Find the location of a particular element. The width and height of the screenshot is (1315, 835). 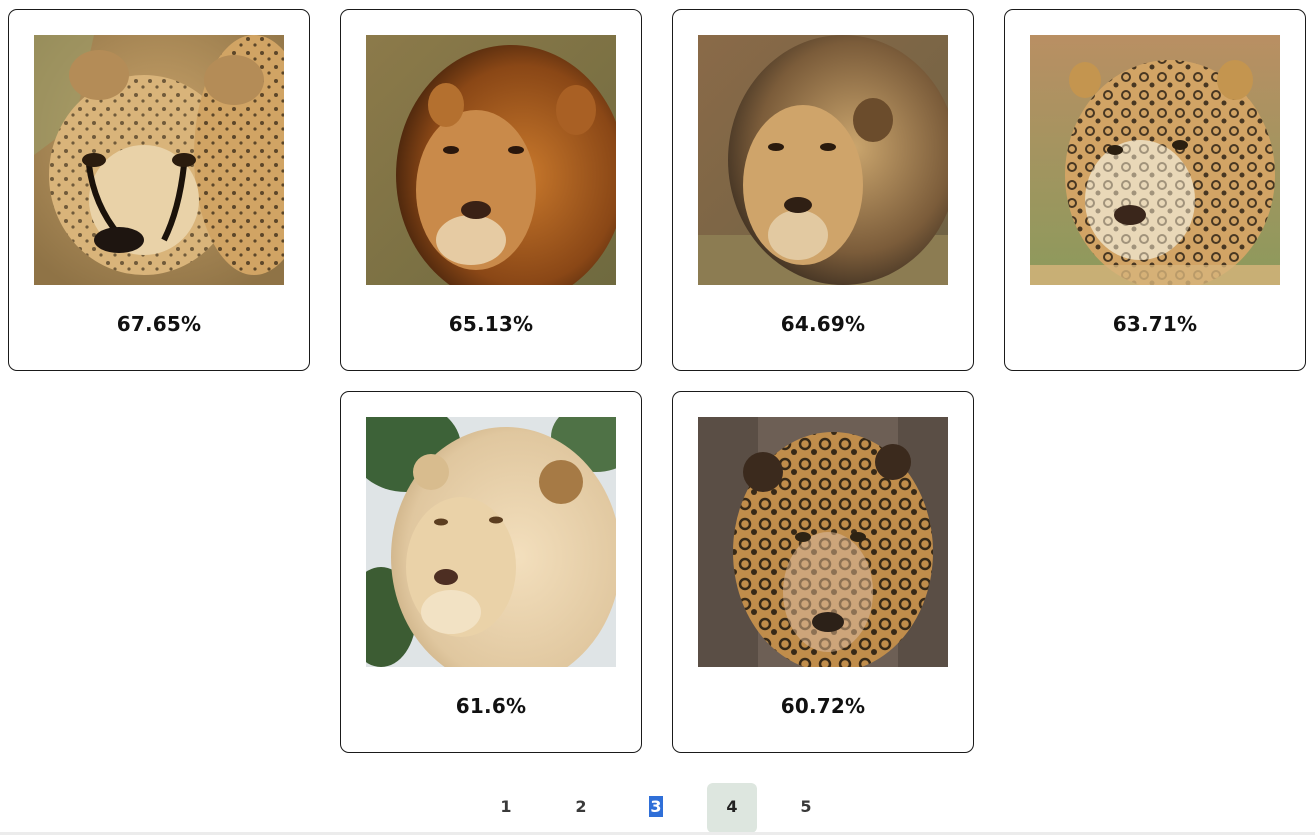

result-card: 67.65% is located at coordinates (159, 190).